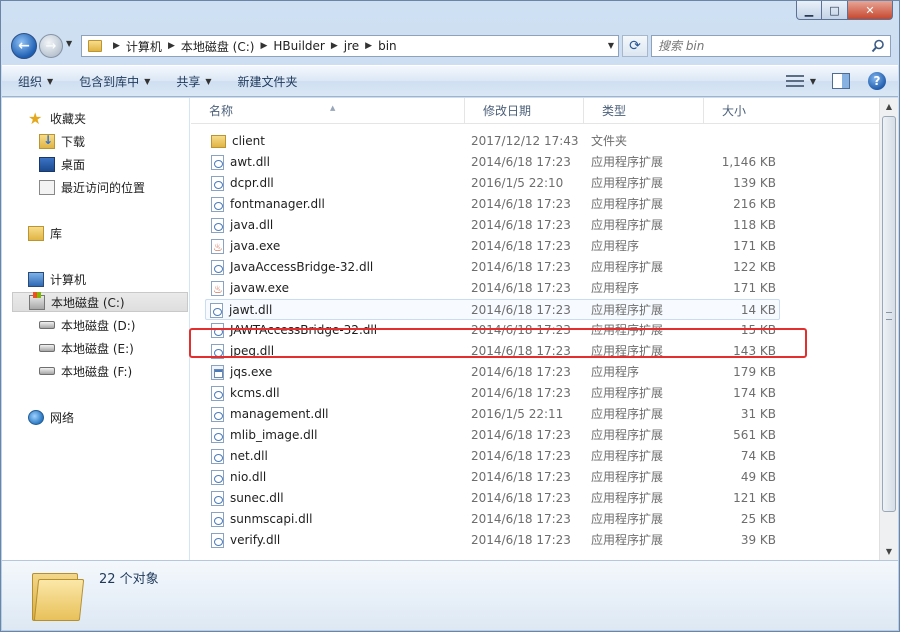 This screenshot has height=632, width=900. Describe the element at coordinates (535, 456) in the screenshot. I see `file-row: net.dll 2014/6/18 17:23 应用程序扩展 74 KB` at that location.